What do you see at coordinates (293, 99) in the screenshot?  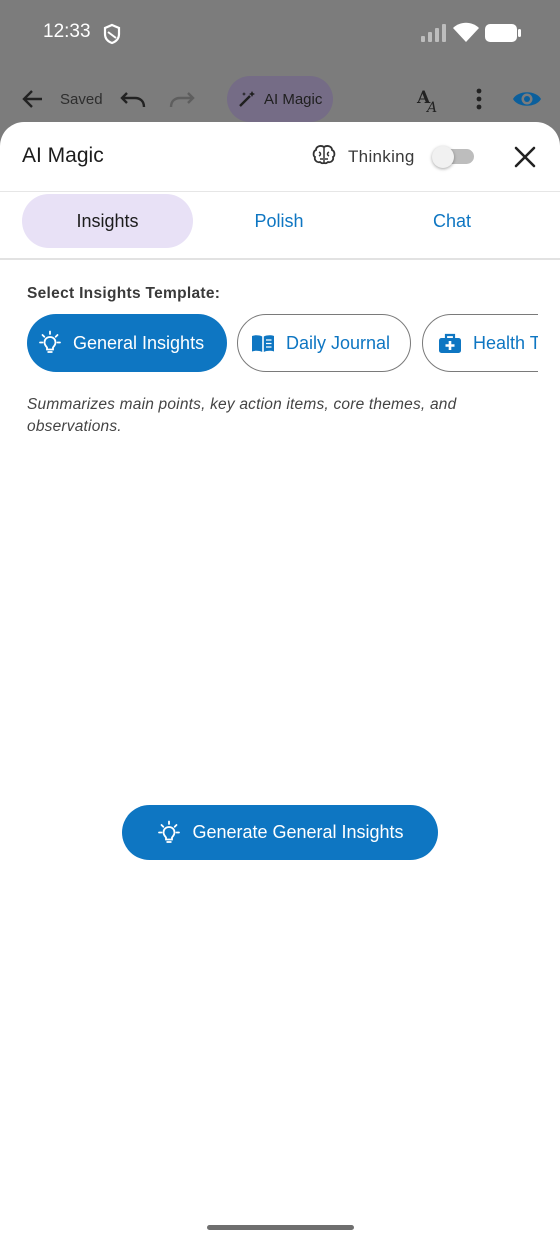 I see `ai-magic-label: AI Magic` at bounding box center [293, 99].